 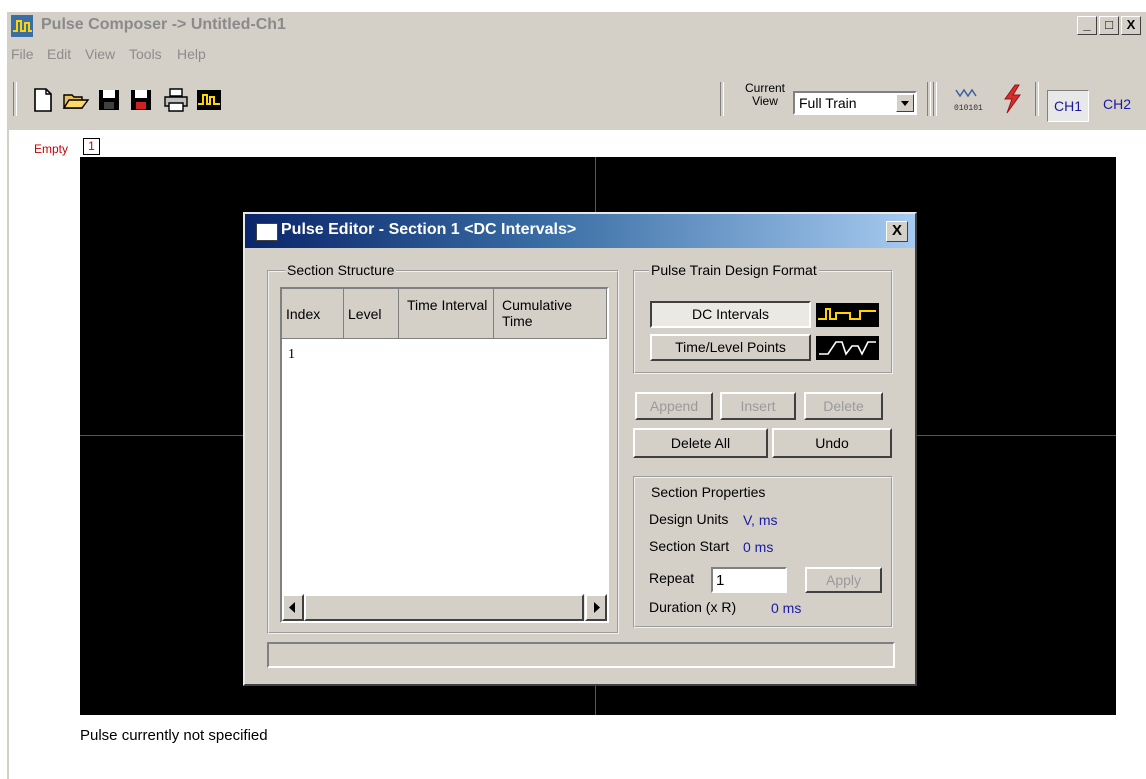 What do you see at coordinates (576, 100) in the screenshot?
I see `toolbar: 010101 CH1 CH2` at bounding box center [576, 100].